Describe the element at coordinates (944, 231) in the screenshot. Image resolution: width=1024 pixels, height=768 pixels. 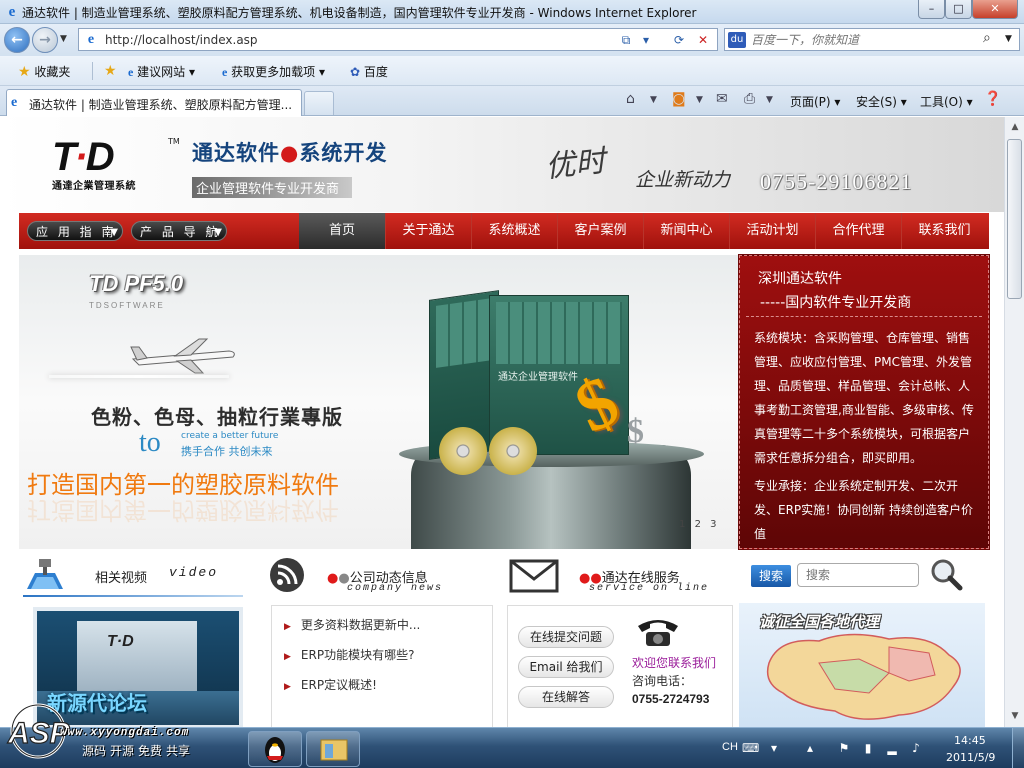
I see `nav-contact: 联系我们` at that location.